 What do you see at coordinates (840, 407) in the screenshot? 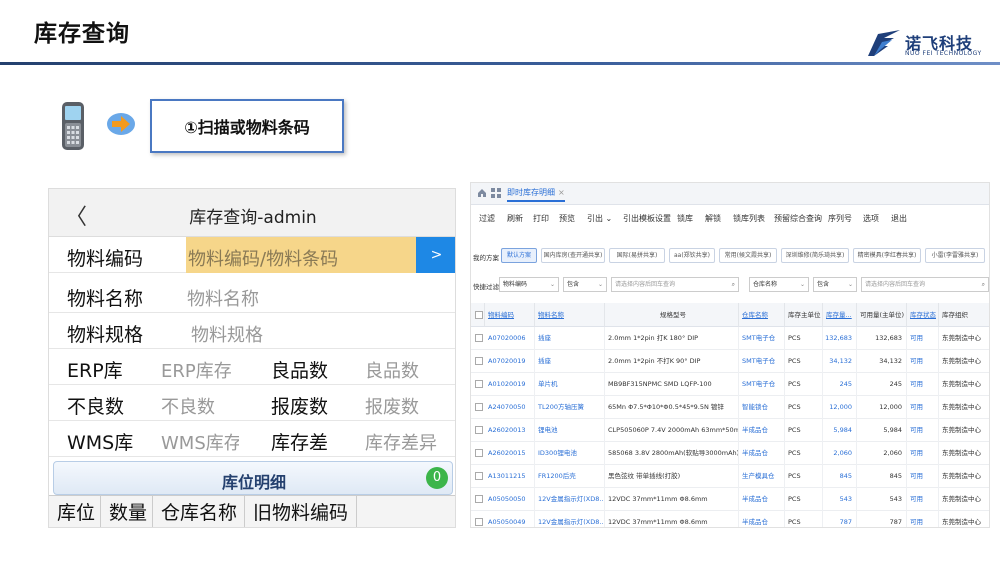
I see `cell-stock-qty: 12,000` at bounding box center [840, 407].